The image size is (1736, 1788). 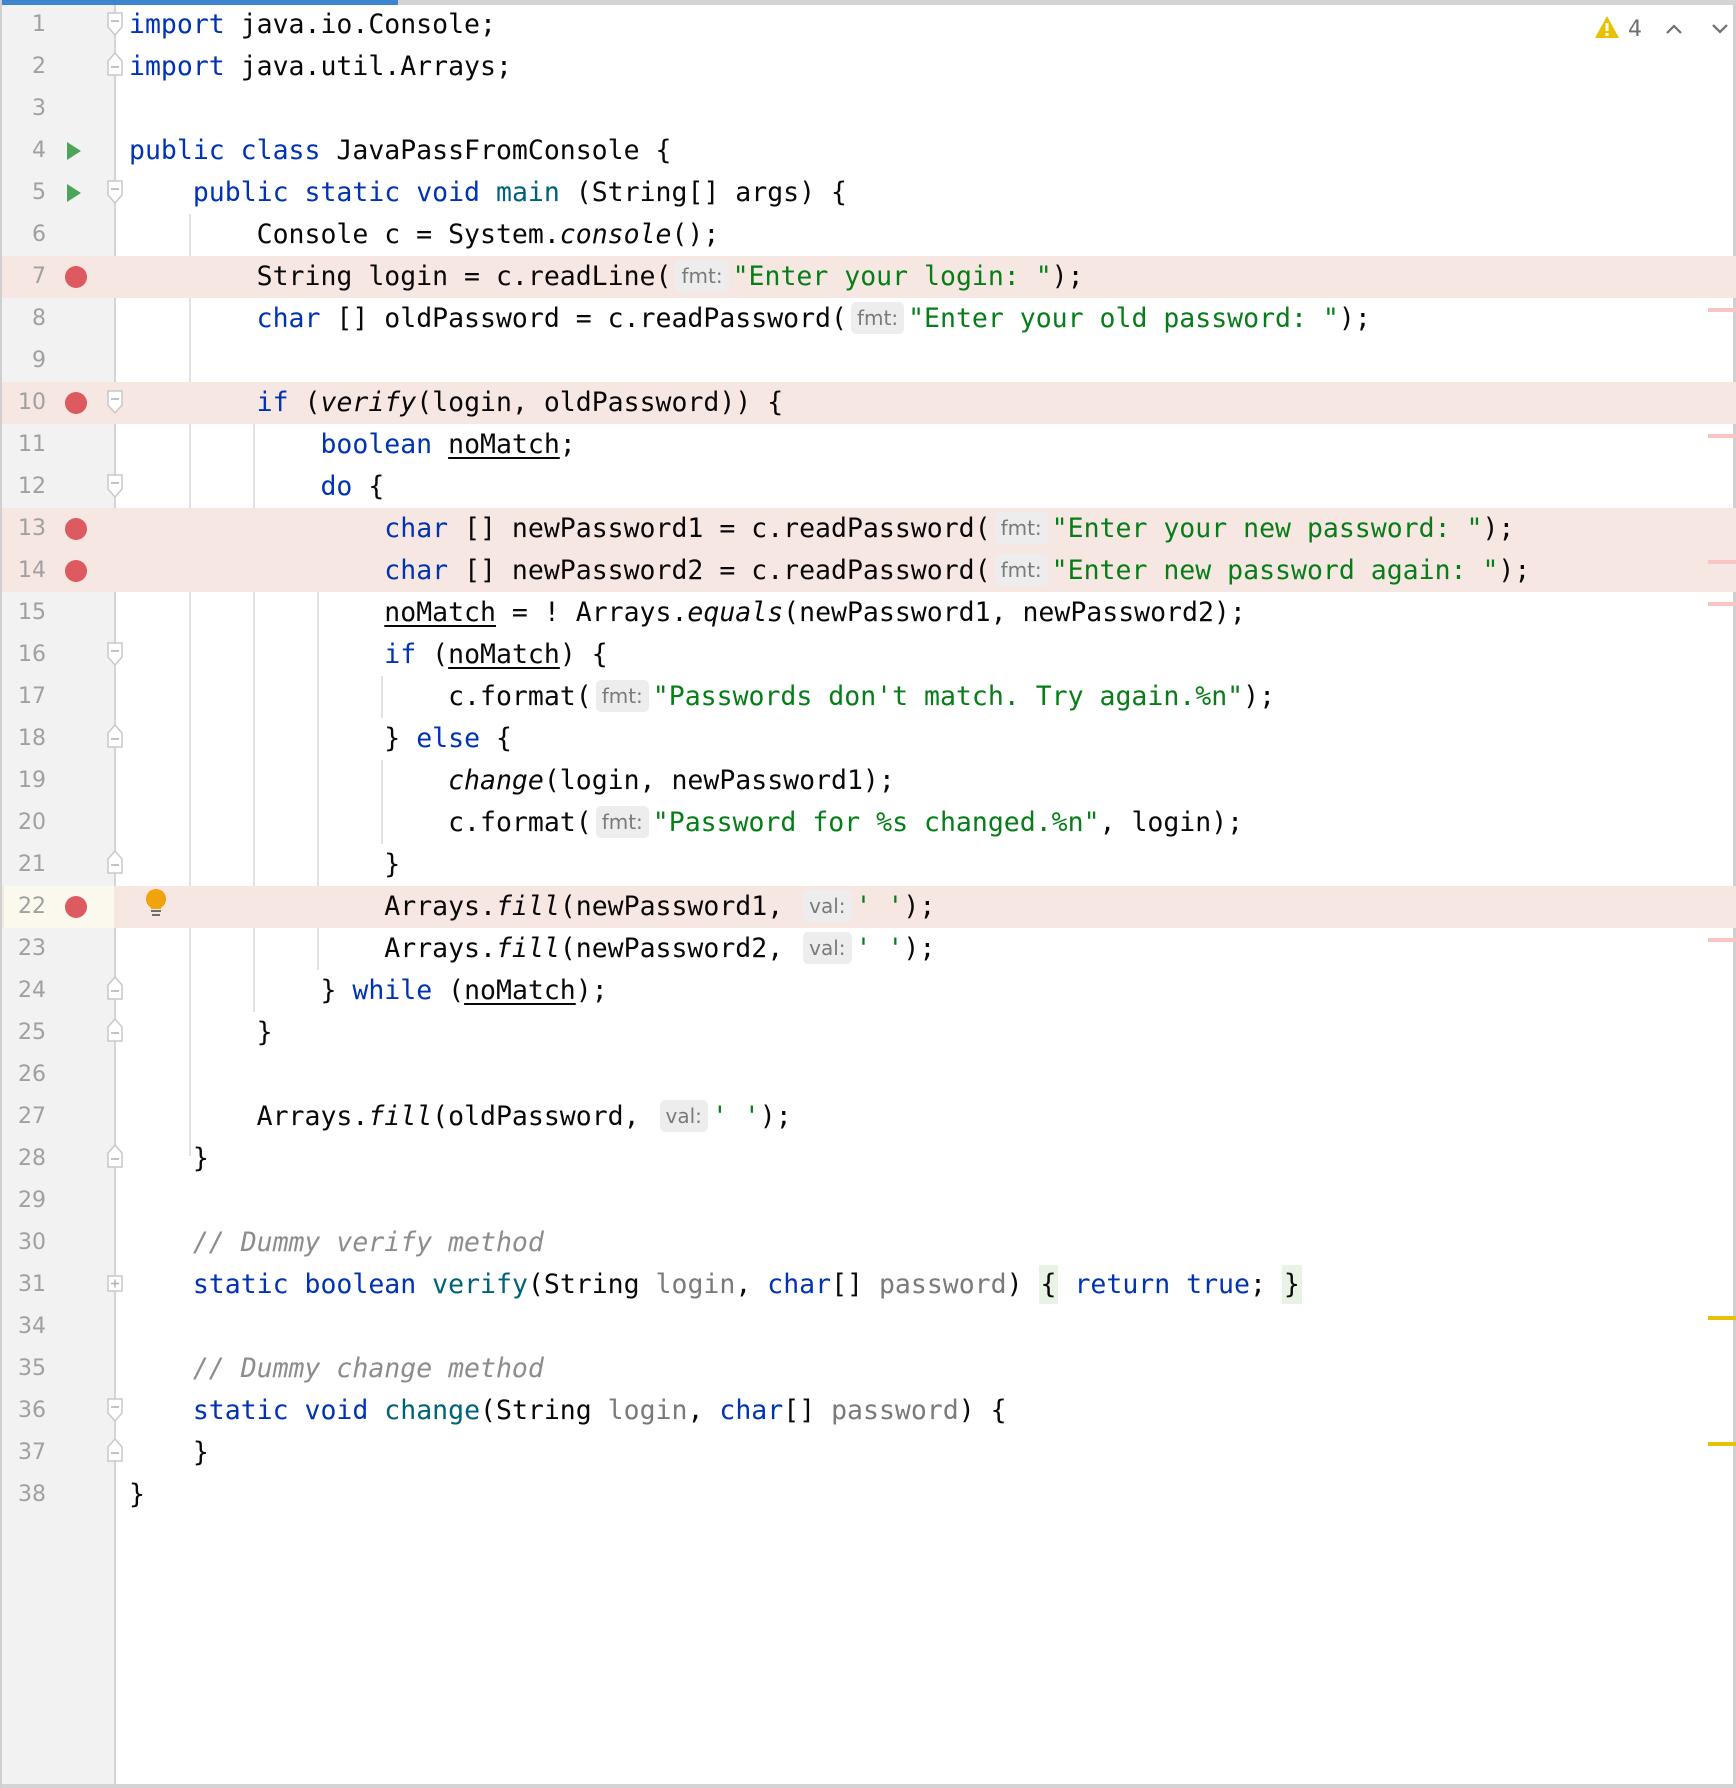 What do you see at coordinates (869, 445) in the screenshot?
I see `code-line: 11 boolean noMatch;` at bounding box center [869, 445].